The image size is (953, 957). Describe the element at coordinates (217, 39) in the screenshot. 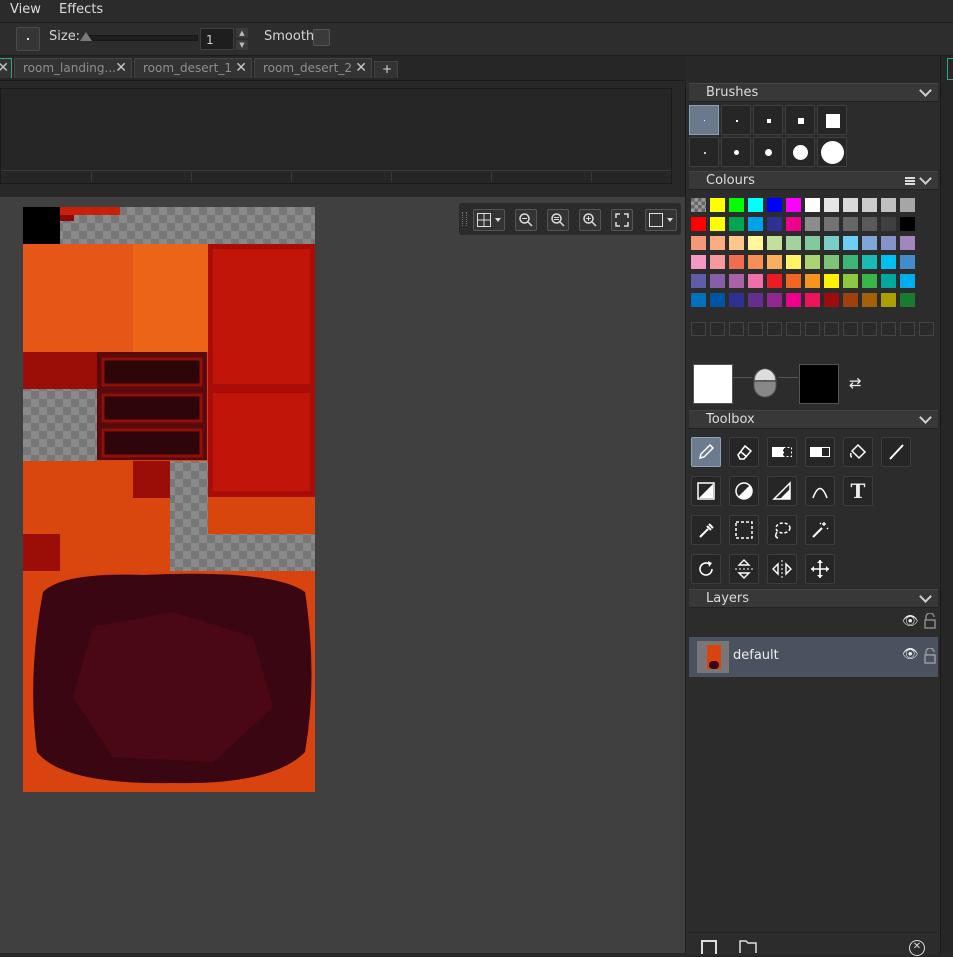

I see `size-input: 1` at that location.